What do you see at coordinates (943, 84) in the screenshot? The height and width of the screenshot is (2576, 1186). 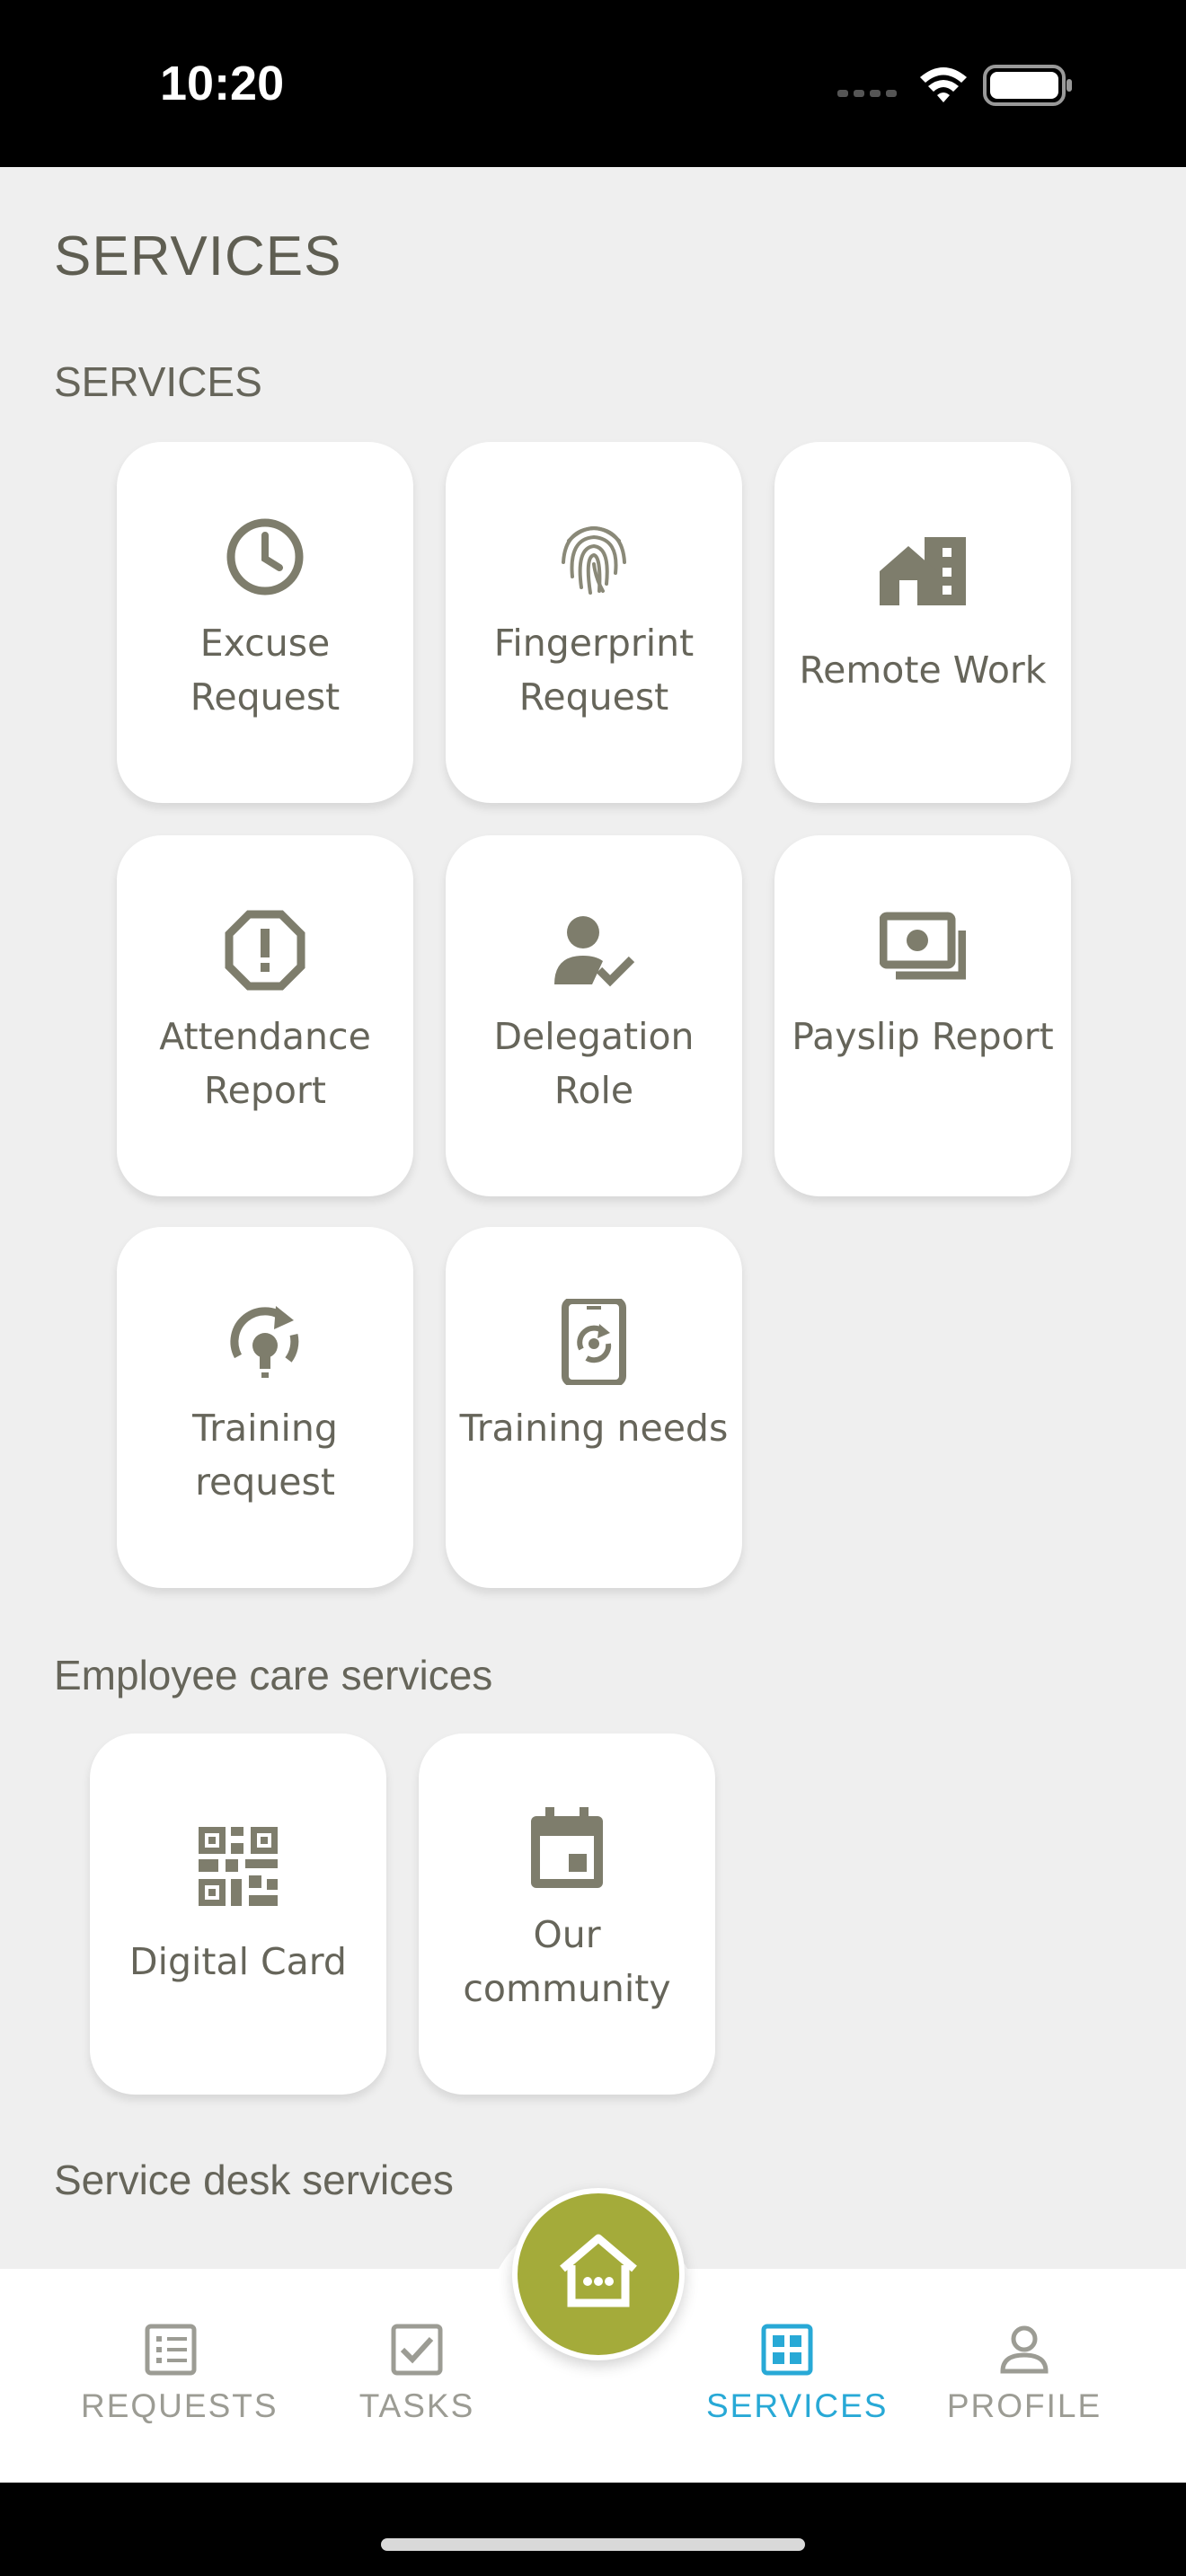 I see `wifi-icon` at bounding box center [943, 84].